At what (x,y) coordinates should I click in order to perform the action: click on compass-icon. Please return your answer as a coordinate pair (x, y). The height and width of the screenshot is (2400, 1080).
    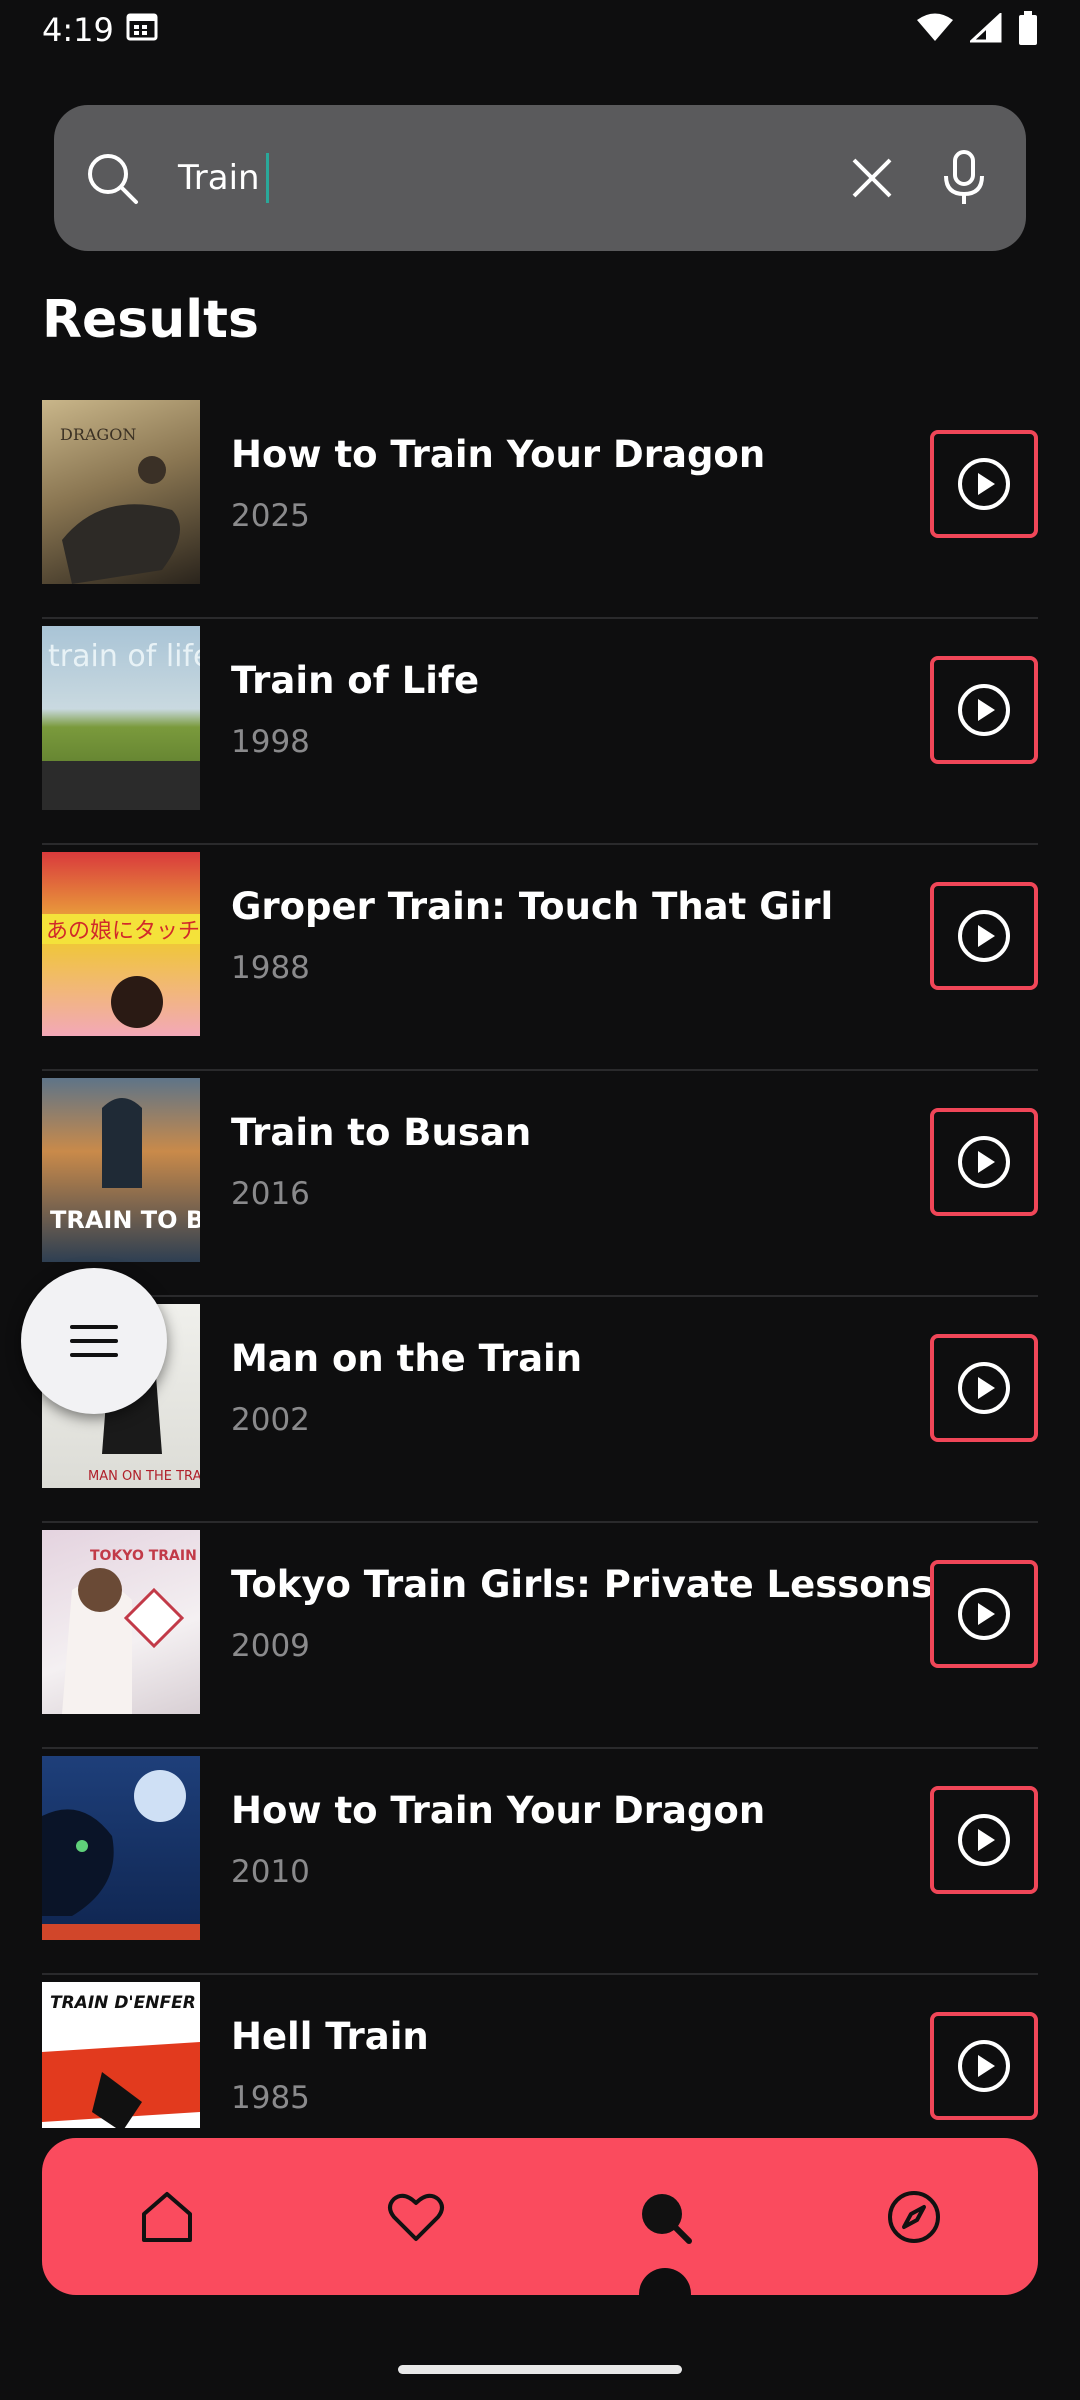
    Looking at the image, I should click on (913, 2216).